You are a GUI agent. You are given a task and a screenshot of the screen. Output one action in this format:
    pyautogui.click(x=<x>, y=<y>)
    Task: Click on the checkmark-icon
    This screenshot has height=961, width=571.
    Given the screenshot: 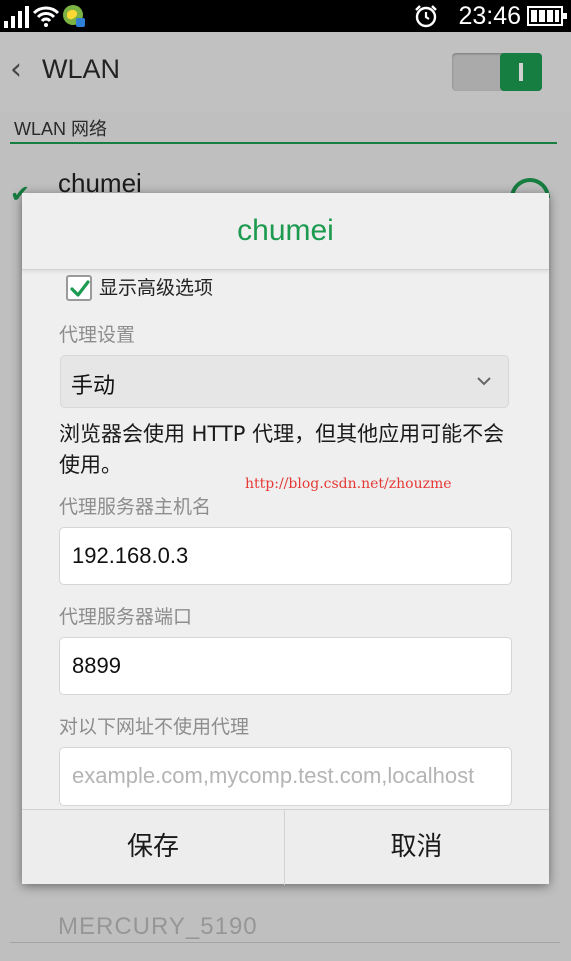 What is the action you would take?
    pyautogui.click(x=80, y=288)
    